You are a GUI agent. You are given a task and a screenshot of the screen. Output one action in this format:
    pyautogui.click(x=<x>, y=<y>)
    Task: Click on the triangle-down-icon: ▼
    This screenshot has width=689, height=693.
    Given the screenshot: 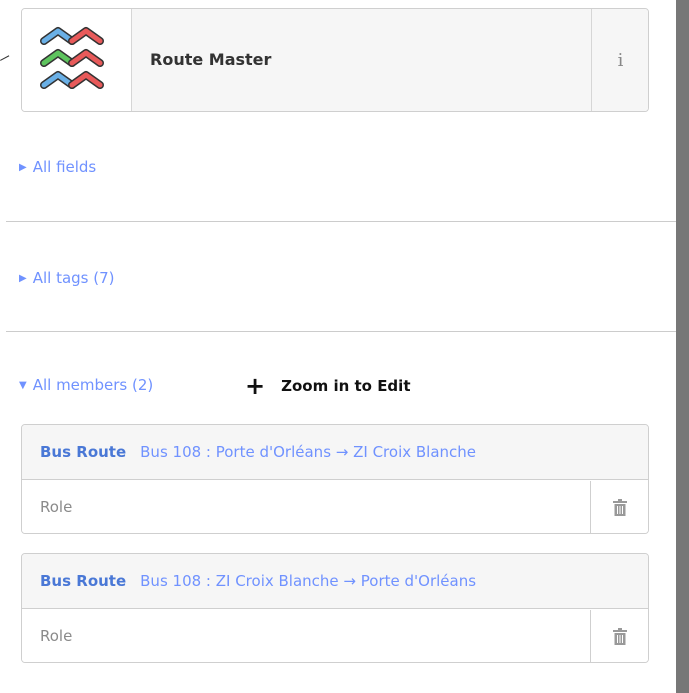 What is the action you would take?
    pyautogui.click(x=23, y=385)
    